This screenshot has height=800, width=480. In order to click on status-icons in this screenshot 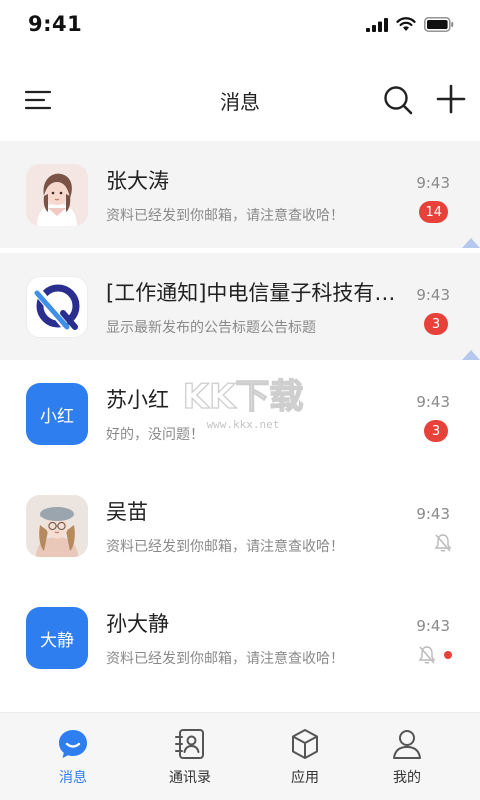, I will do `click(410, 24)`.